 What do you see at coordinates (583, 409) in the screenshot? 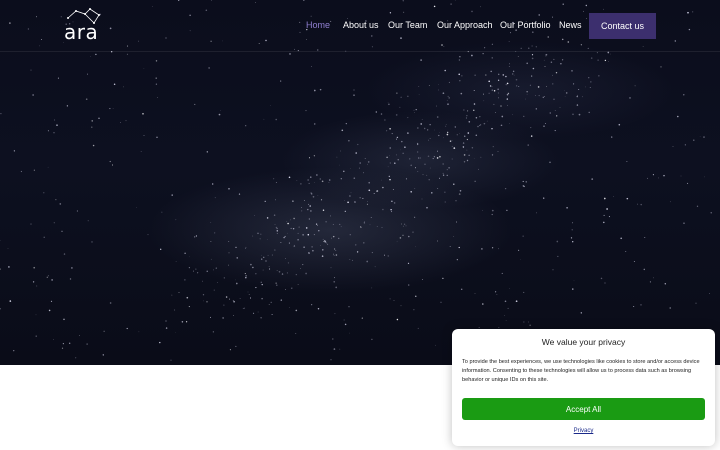
I see `accept-all-button: Accept All` at bounding box center [583, 409].